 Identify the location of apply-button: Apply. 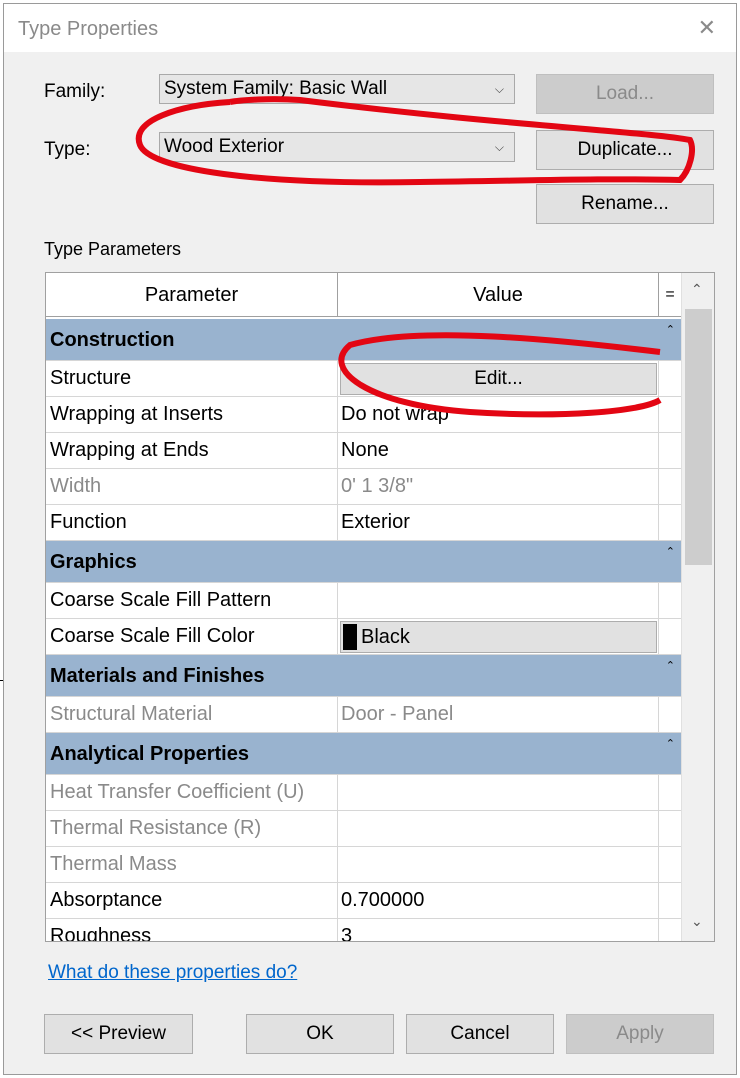
(640, 1034).